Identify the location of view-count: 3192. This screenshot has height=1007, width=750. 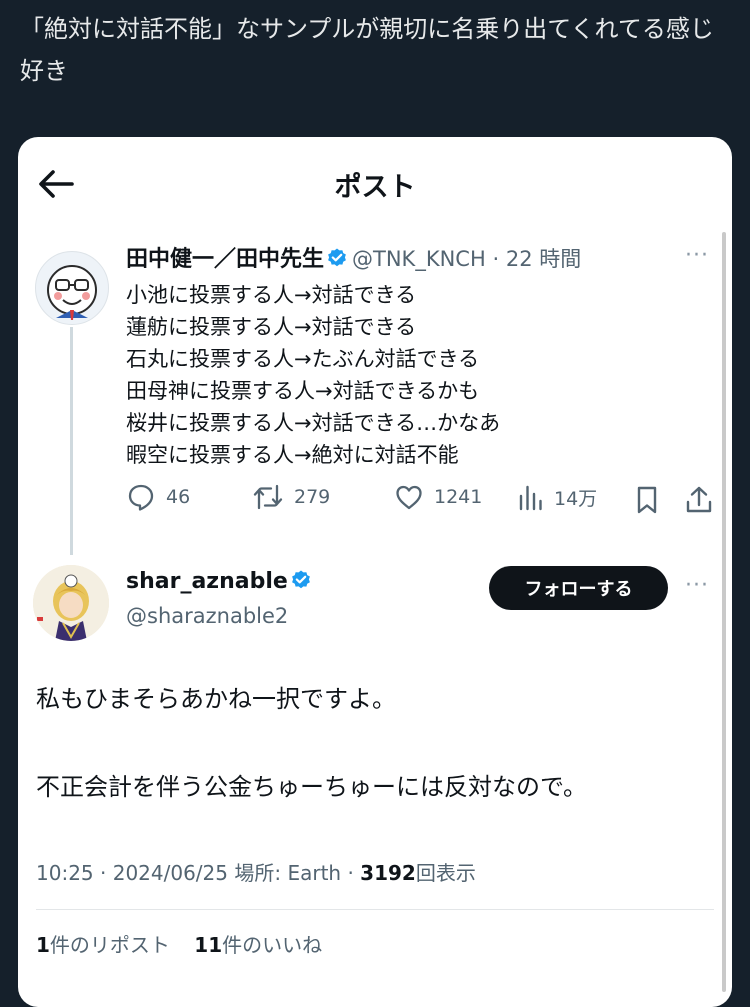
(388, 873).